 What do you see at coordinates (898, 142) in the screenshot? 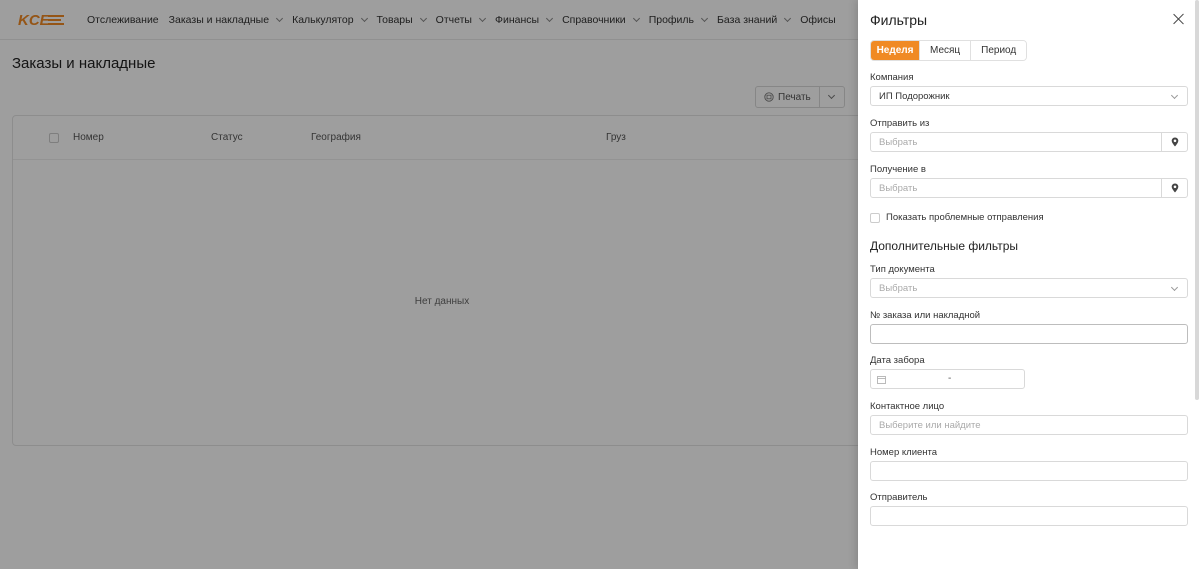
I see `send-from-placeholder: Выбрать` at bounding box center [898, 142].